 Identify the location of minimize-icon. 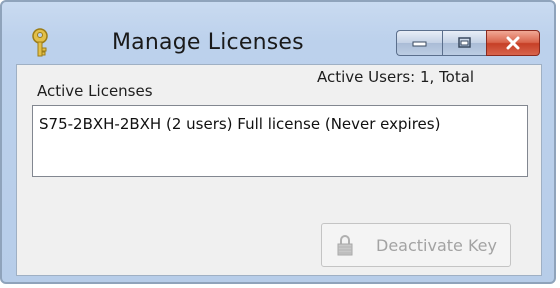
(419, 44).